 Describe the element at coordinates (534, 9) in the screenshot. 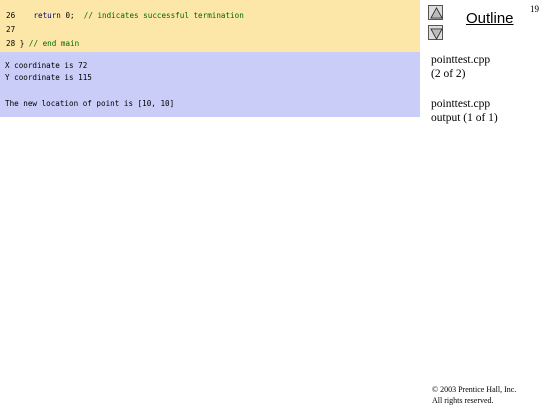

I see `slide-number: 19` at that location.